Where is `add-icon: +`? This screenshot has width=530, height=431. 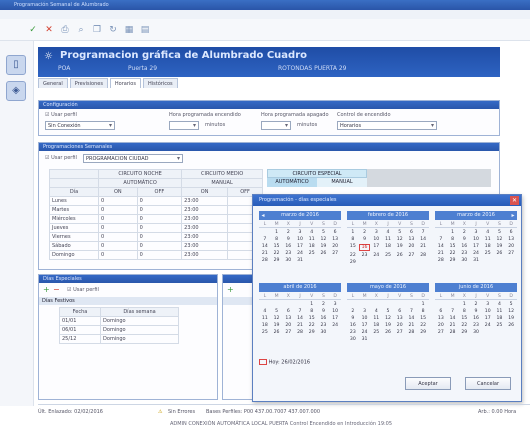 add-icon: + is located at coordinates (46, 289).